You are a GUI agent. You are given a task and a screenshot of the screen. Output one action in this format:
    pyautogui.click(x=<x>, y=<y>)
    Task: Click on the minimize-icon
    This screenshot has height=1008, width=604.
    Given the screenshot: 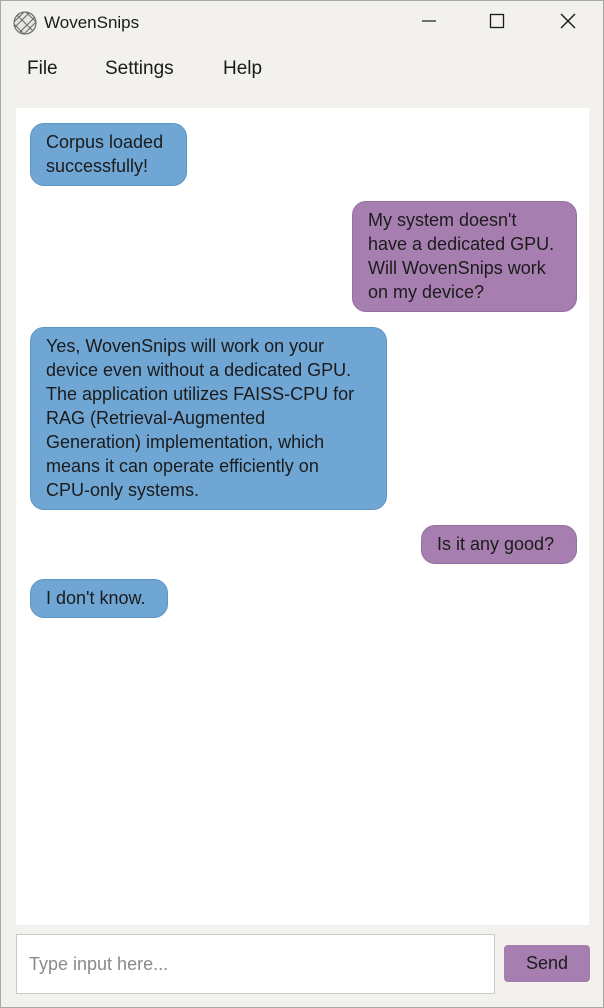 What is the action you would take?
    pyautogui.click(x=429, y=23)
    